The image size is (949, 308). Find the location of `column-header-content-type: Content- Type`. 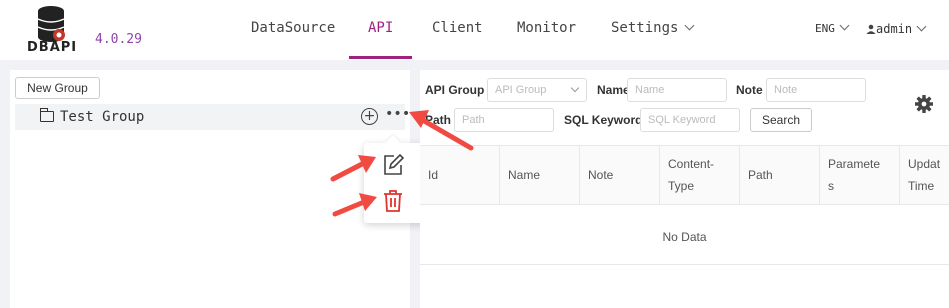

column-header-content-type: Content- Type is located at coordinates (700, 175).